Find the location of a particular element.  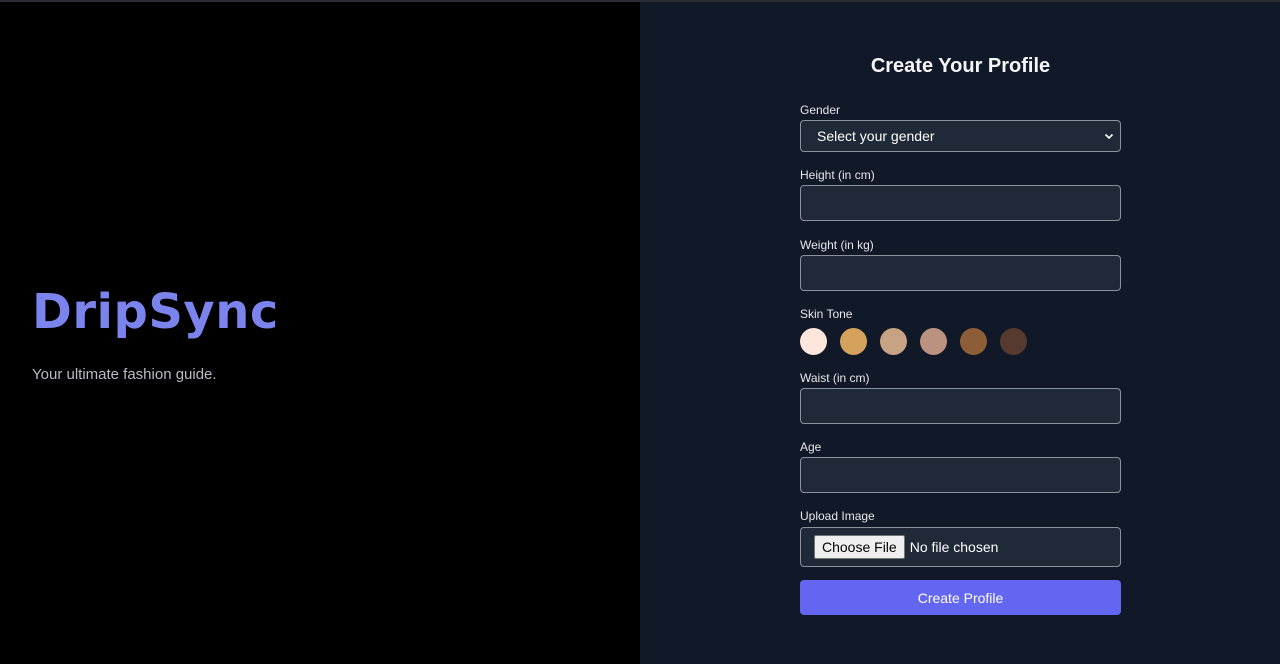

choose-file-button: Choose File is located at coordinates (859, 547).